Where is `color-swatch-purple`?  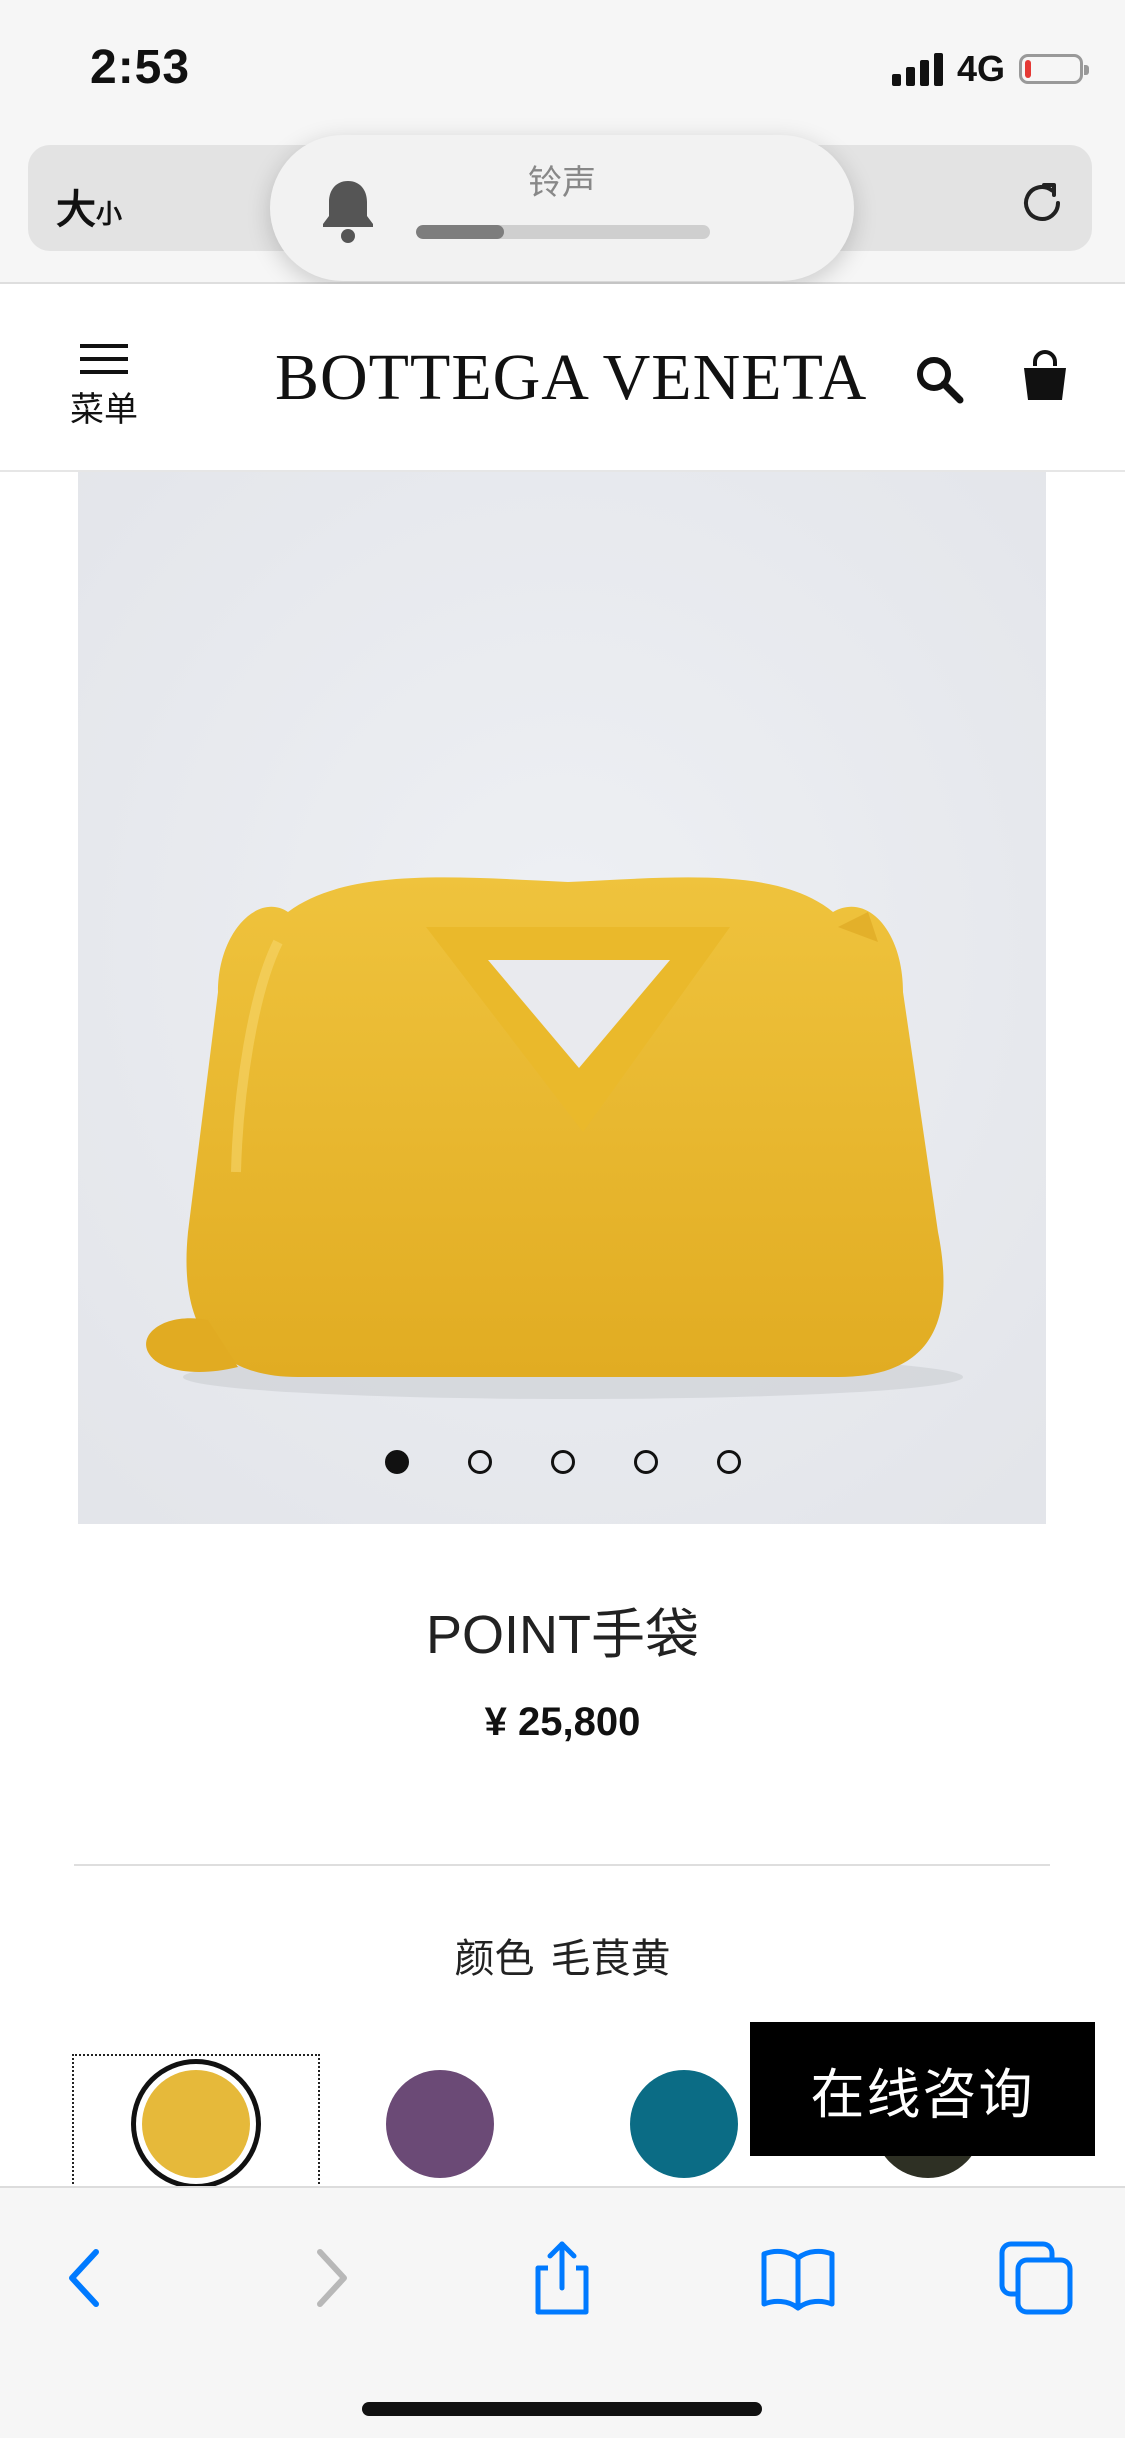
color-swatch-purple is located at coordinates (440, 2124).